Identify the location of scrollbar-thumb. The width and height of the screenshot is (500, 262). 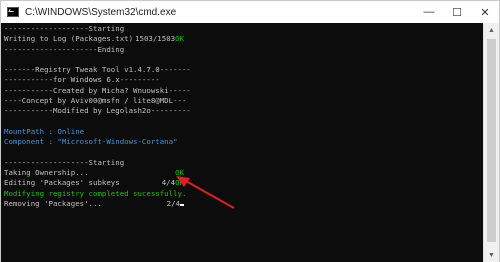
(491, 140).